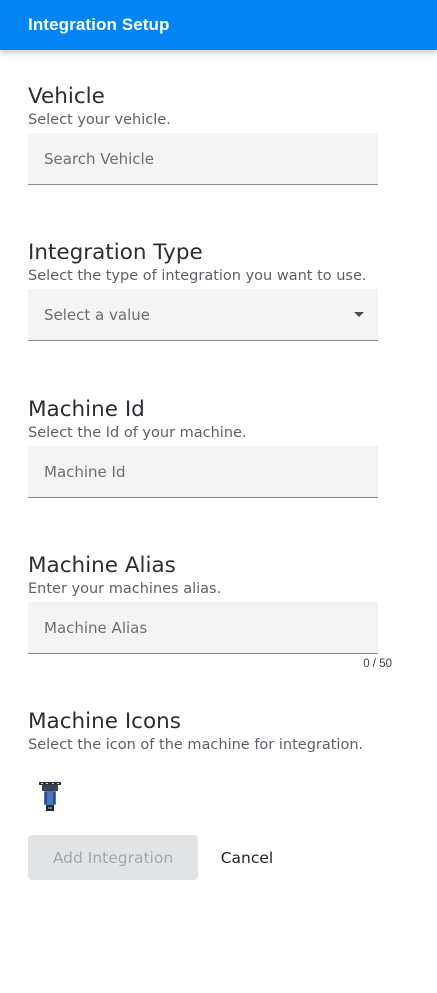  What do you see at coordinates (247, 857) in the screenshot?
I see `cancel-button: Cancel` at bounding box center [247, 857].